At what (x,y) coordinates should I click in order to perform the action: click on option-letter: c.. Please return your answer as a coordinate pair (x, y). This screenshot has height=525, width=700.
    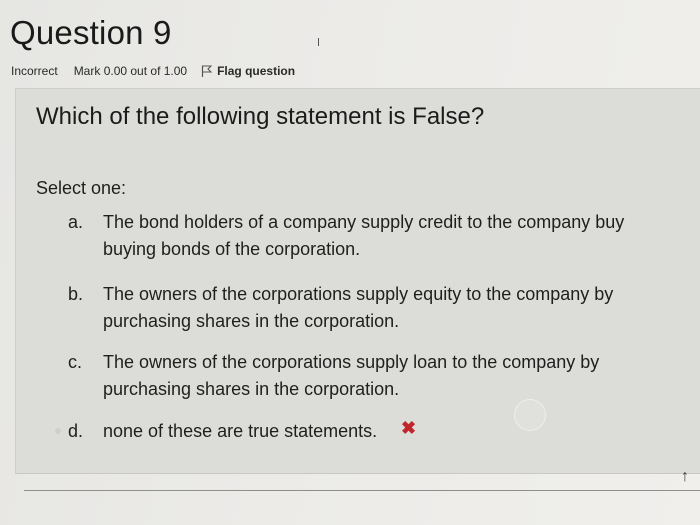
    Looking at the image, I should click on (75, 362).